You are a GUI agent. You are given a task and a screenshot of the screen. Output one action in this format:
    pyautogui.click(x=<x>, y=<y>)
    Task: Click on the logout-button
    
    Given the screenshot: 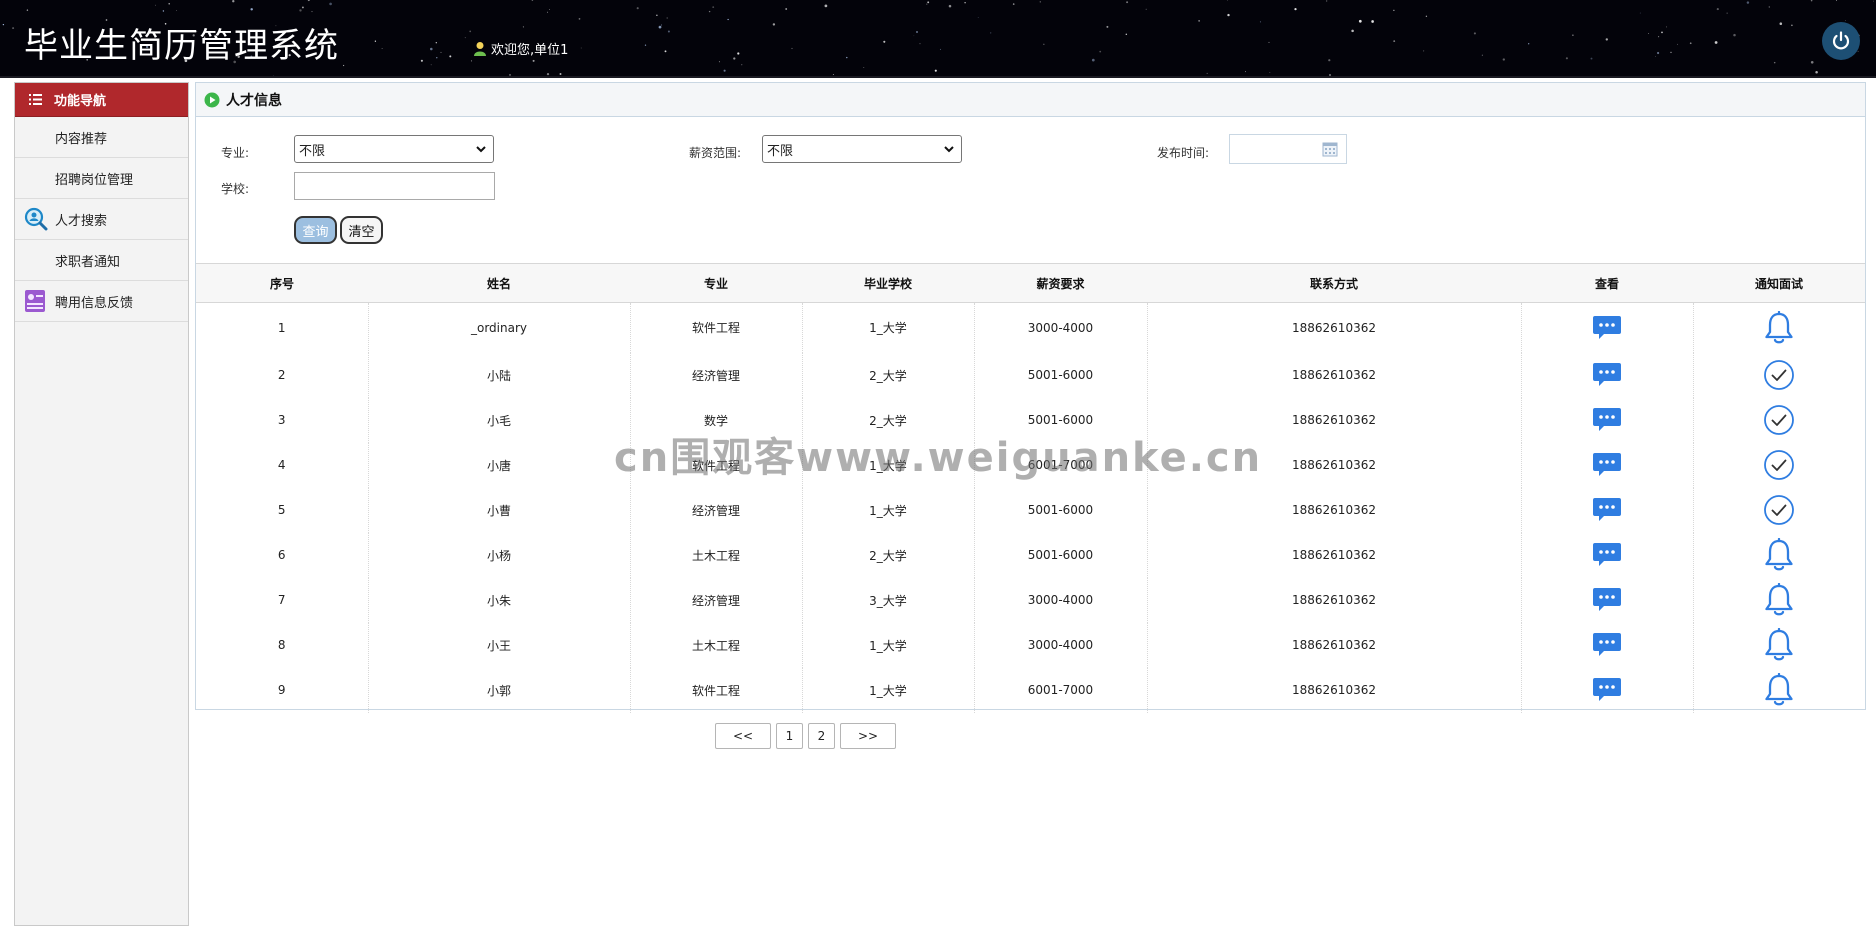 What is the action you would take?
    pyautogui.click(x=1841, y=41)
    